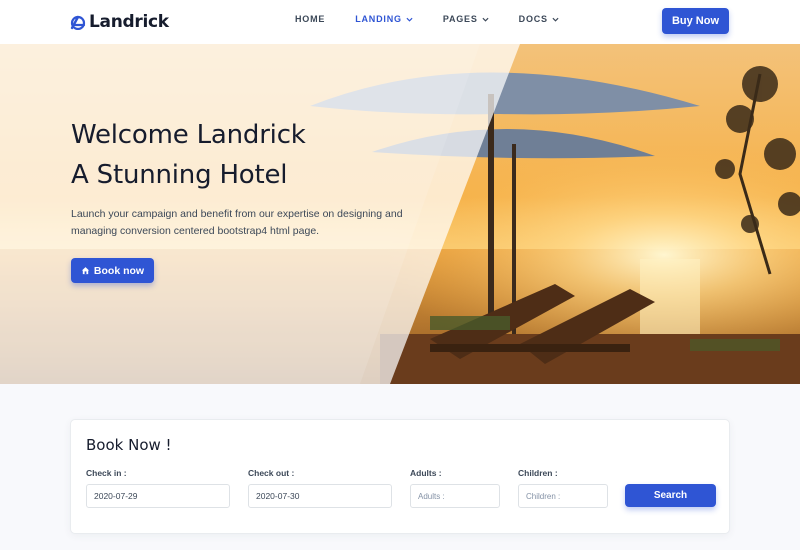 This screenshot has width=800, height=550. I want to click on nav-item-label: DOCS, so click(533, 19).